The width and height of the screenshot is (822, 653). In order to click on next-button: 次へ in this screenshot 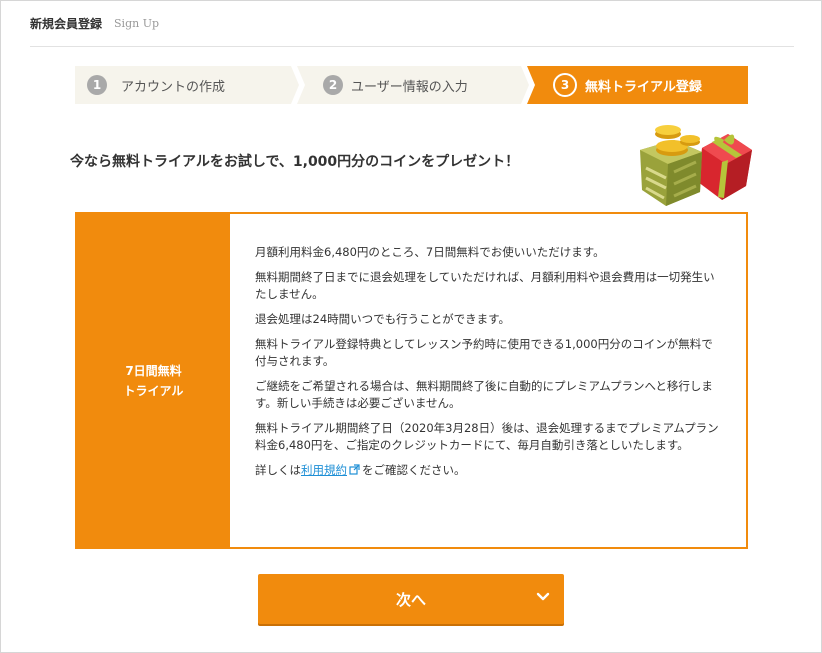, I will do `click(411, 599)`.